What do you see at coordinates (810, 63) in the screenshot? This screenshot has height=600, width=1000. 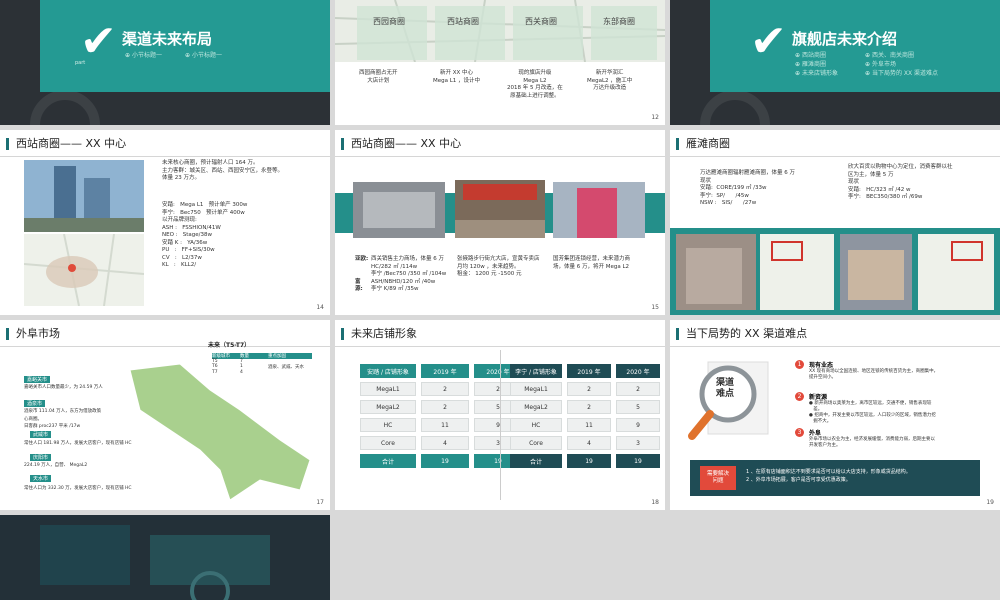 I see `agenda-item: 雁滩商圈` at bounding box center [810, 63].